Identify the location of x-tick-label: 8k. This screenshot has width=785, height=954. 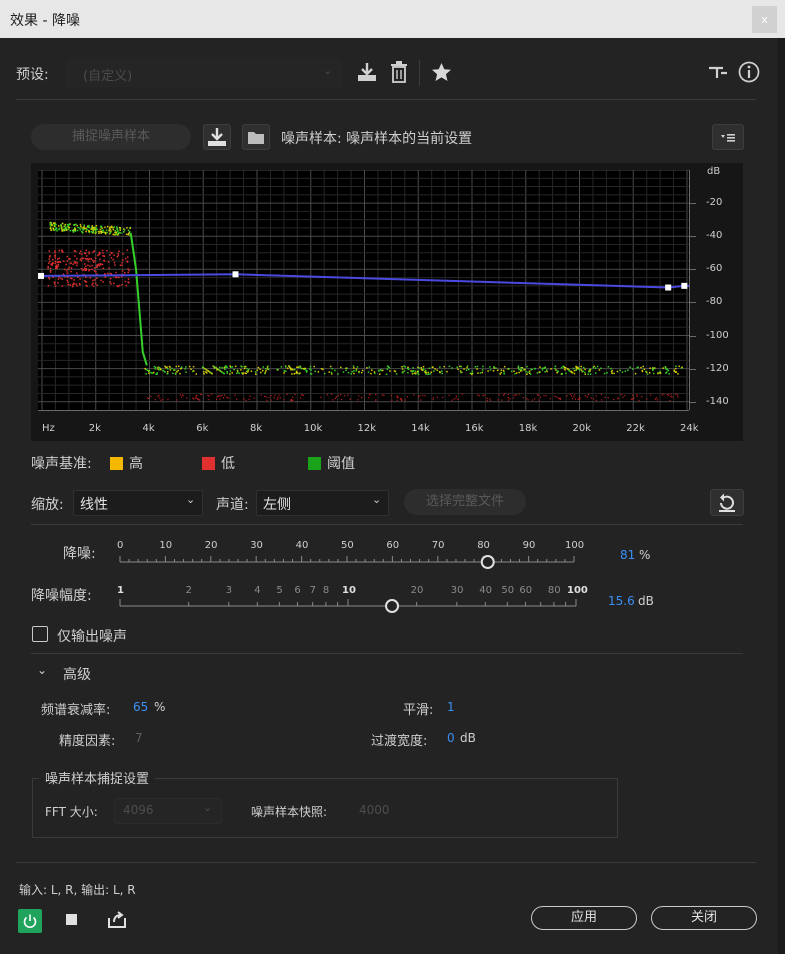
(256, 428).